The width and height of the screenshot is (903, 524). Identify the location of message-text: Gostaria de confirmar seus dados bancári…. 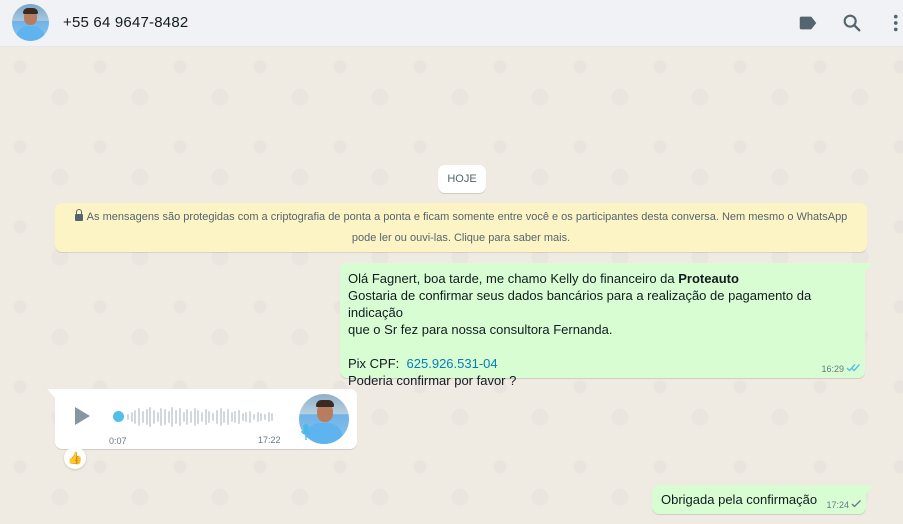
(580, 304).